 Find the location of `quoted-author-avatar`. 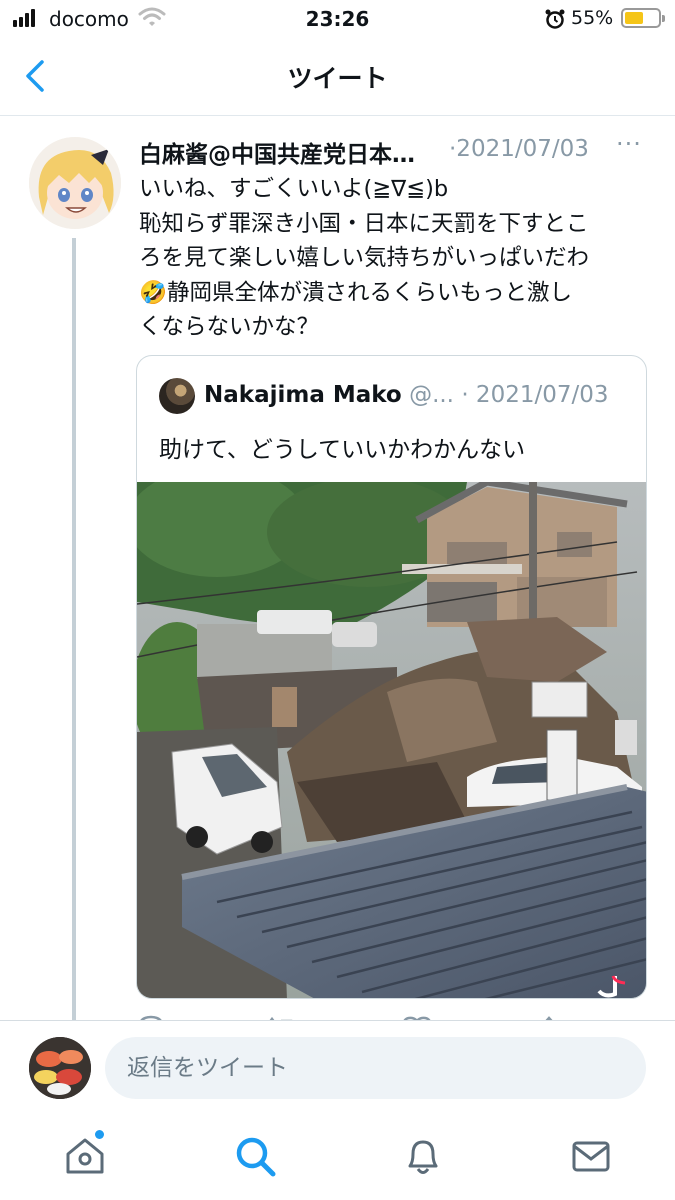

quoted-author-avatar is located at coordinates (177, 396).